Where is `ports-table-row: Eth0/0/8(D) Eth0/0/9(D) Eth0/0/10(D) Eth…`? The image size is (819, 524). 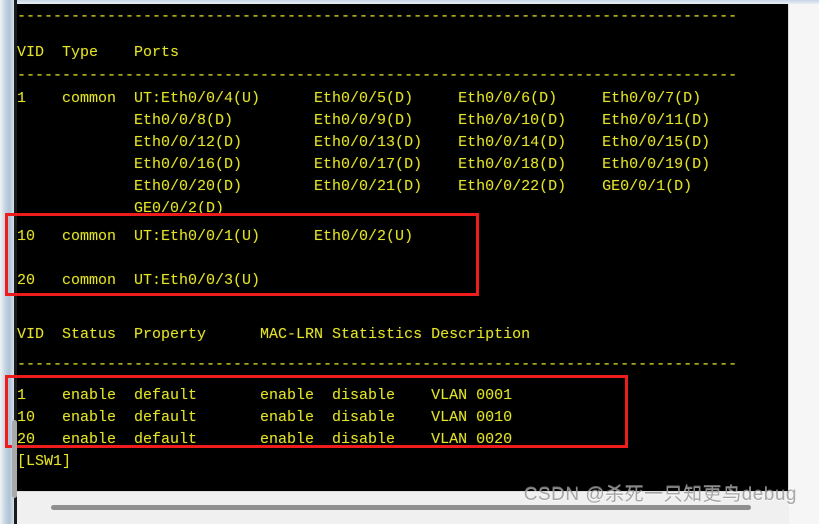
ports-table-row: Eth0/0/8(D) Eth0/0/9(D) Eth0/0/10(D) Eth… is located at coordinates (364, 120).